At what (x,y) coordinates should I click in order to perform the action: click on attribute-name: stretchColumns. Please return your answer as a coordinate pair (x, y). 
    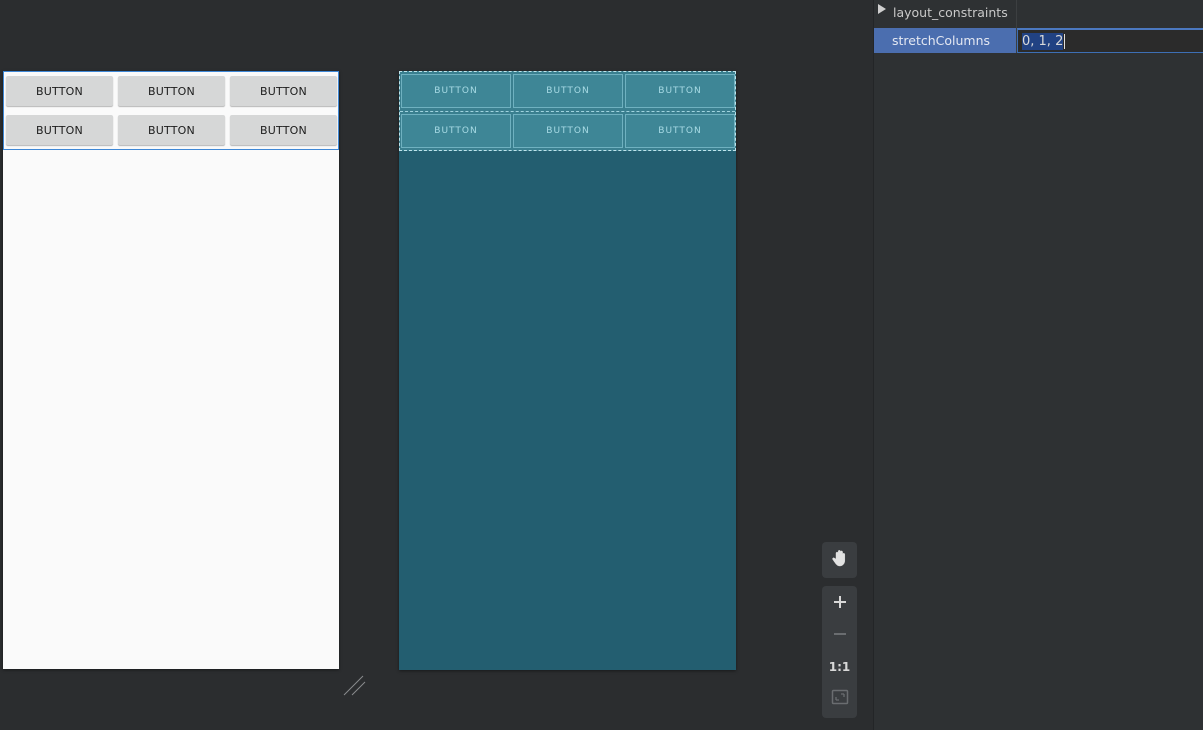
    Looking at the image, I should click on (945, 40).